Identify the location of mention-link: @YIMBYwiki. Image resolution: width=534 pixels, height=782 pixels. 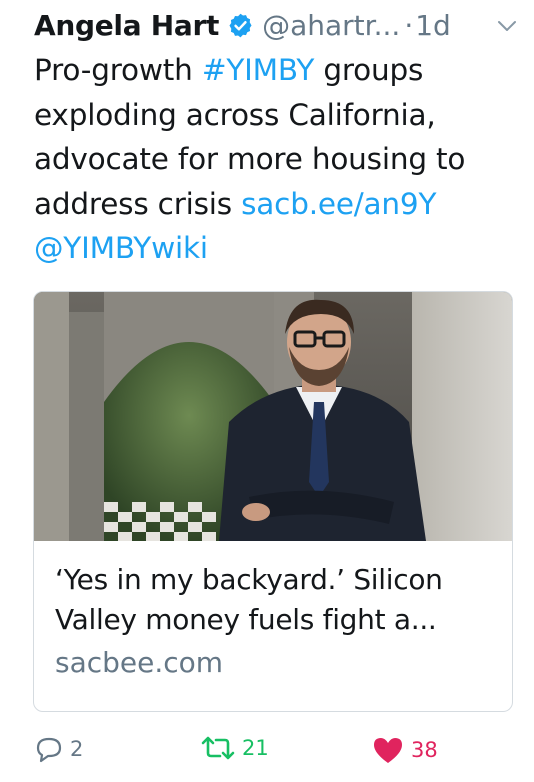
(121, 248).